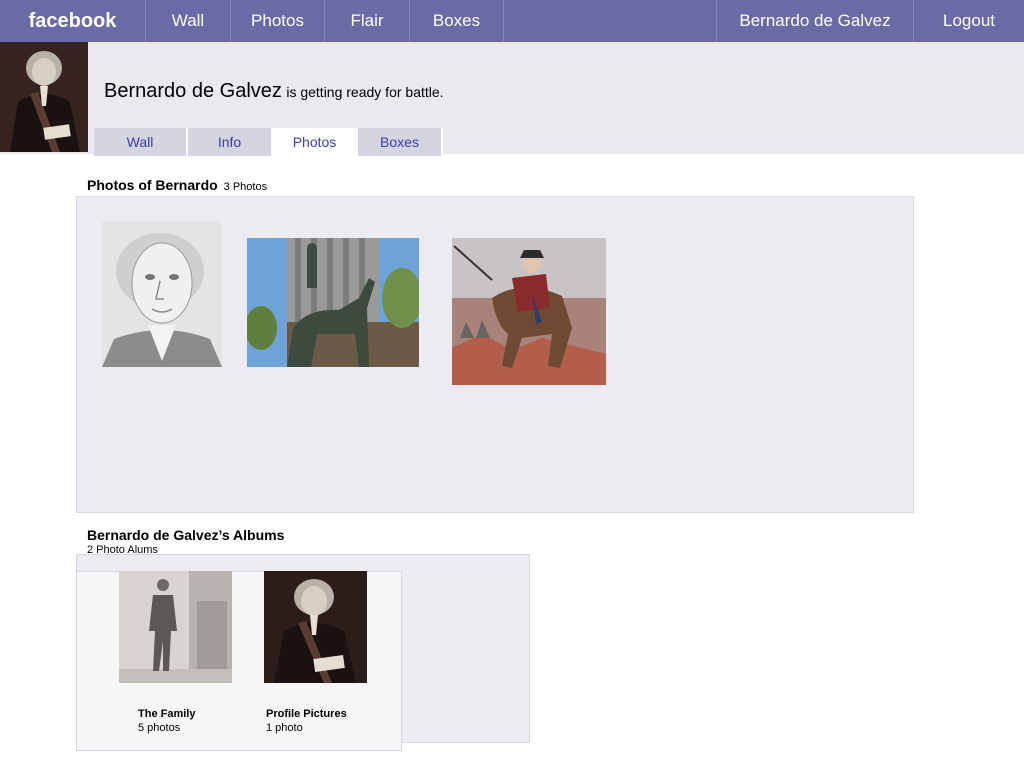 The width and height of the screenshot is (1024, 768). Describe the element at coordinates (278, 21) in the screenshot. I see `nav-photos: Photos` at that location.